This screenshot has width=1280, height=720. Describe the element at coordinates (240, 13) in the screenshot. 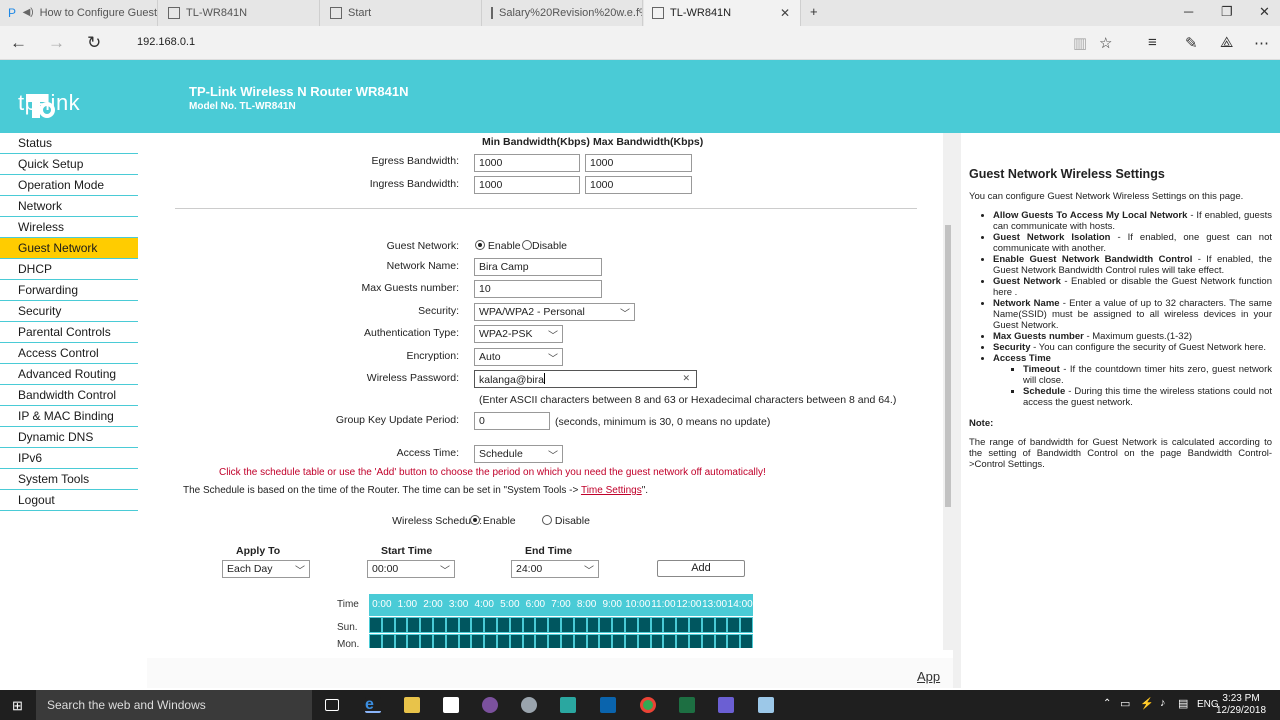

I see `tab-tl-wr841n-1: TL-WR841N` at that location.